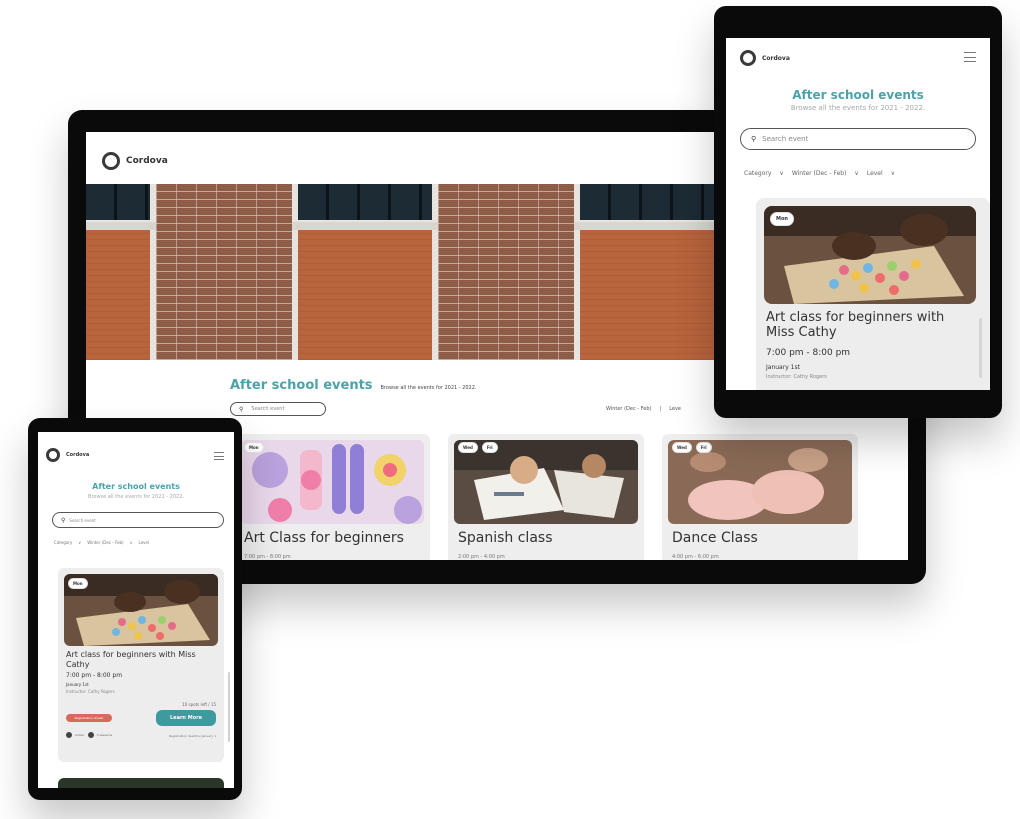 This screenshot has width=1020, height=819. What do you see at coordinates (324, 538) in the screenshot?
I see `event-title: Art Class for beginners` at bounding box center [324, 538].